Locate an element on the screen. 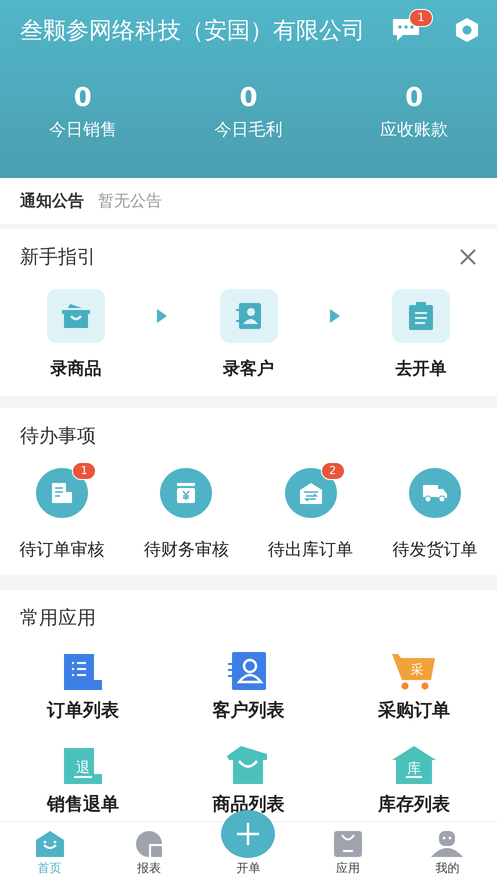  section-title: 新手指引 is located at coordinates (58, 257).